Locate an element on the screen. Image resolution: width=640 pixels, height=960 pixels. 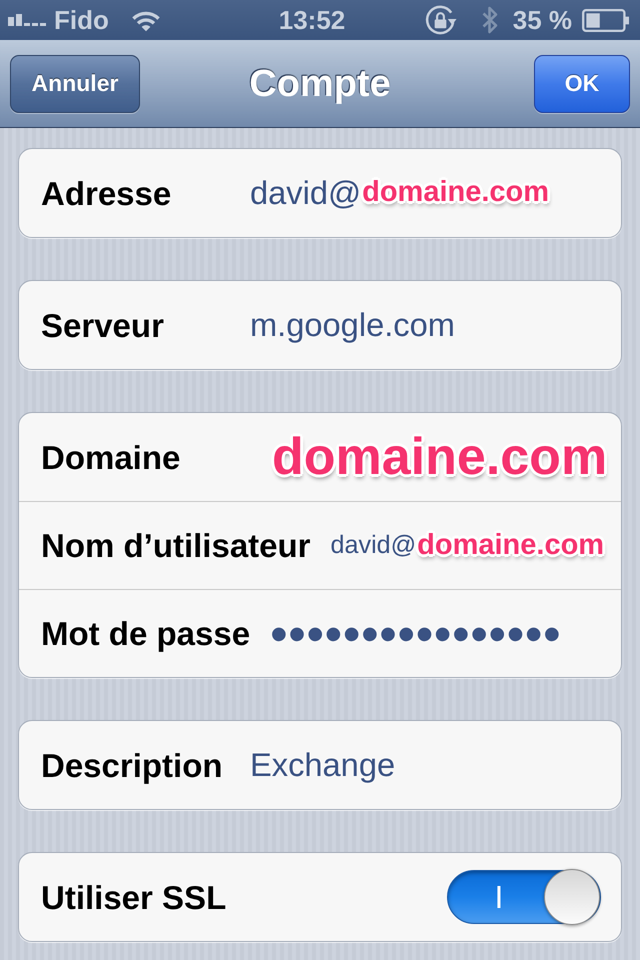
input-field: Exchange is located at coordinates (323, 765).